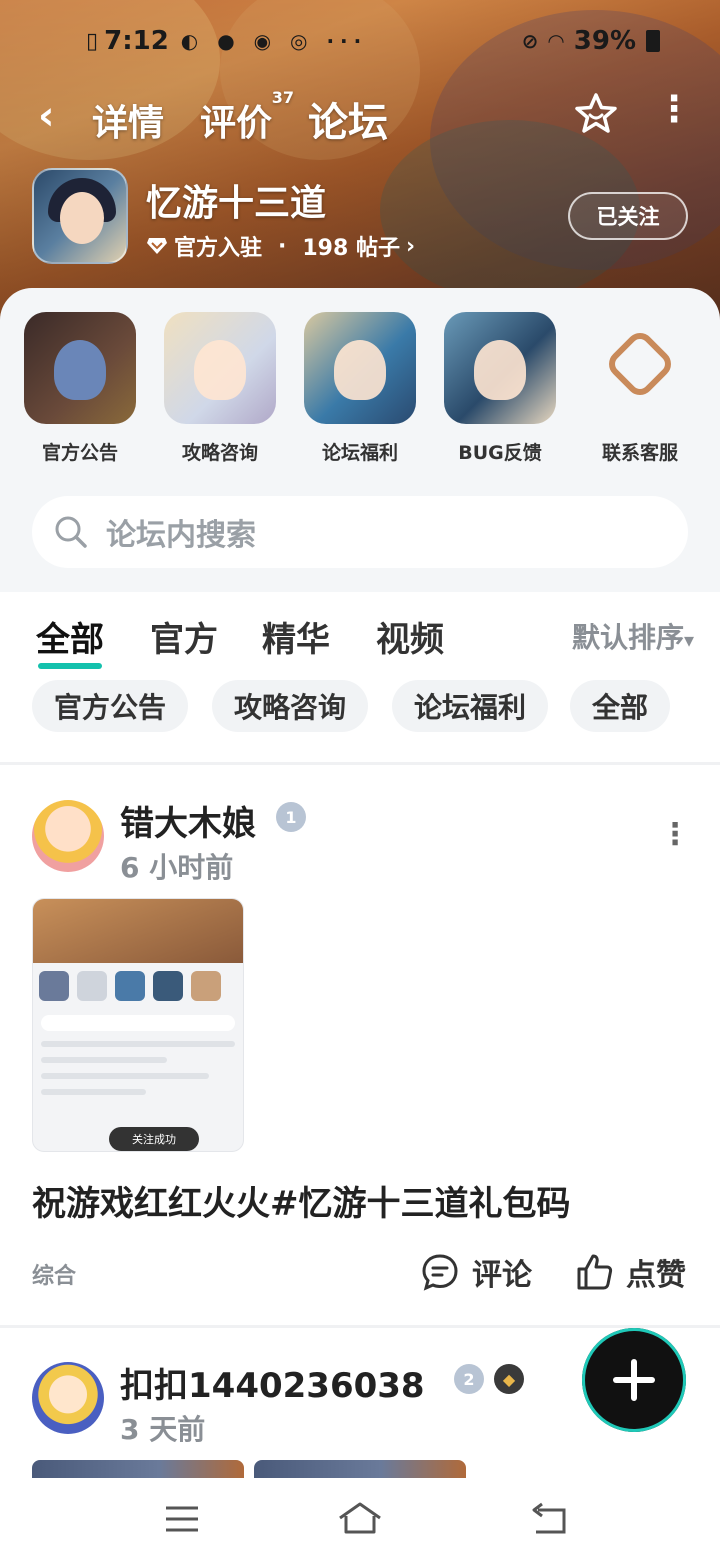 Image resolution: width=720 pixels, height=1560 pixels. Describe the element at coordinates (470, 706) in the screenshot. I see `chip-welfare: 论坛福利` at that location.